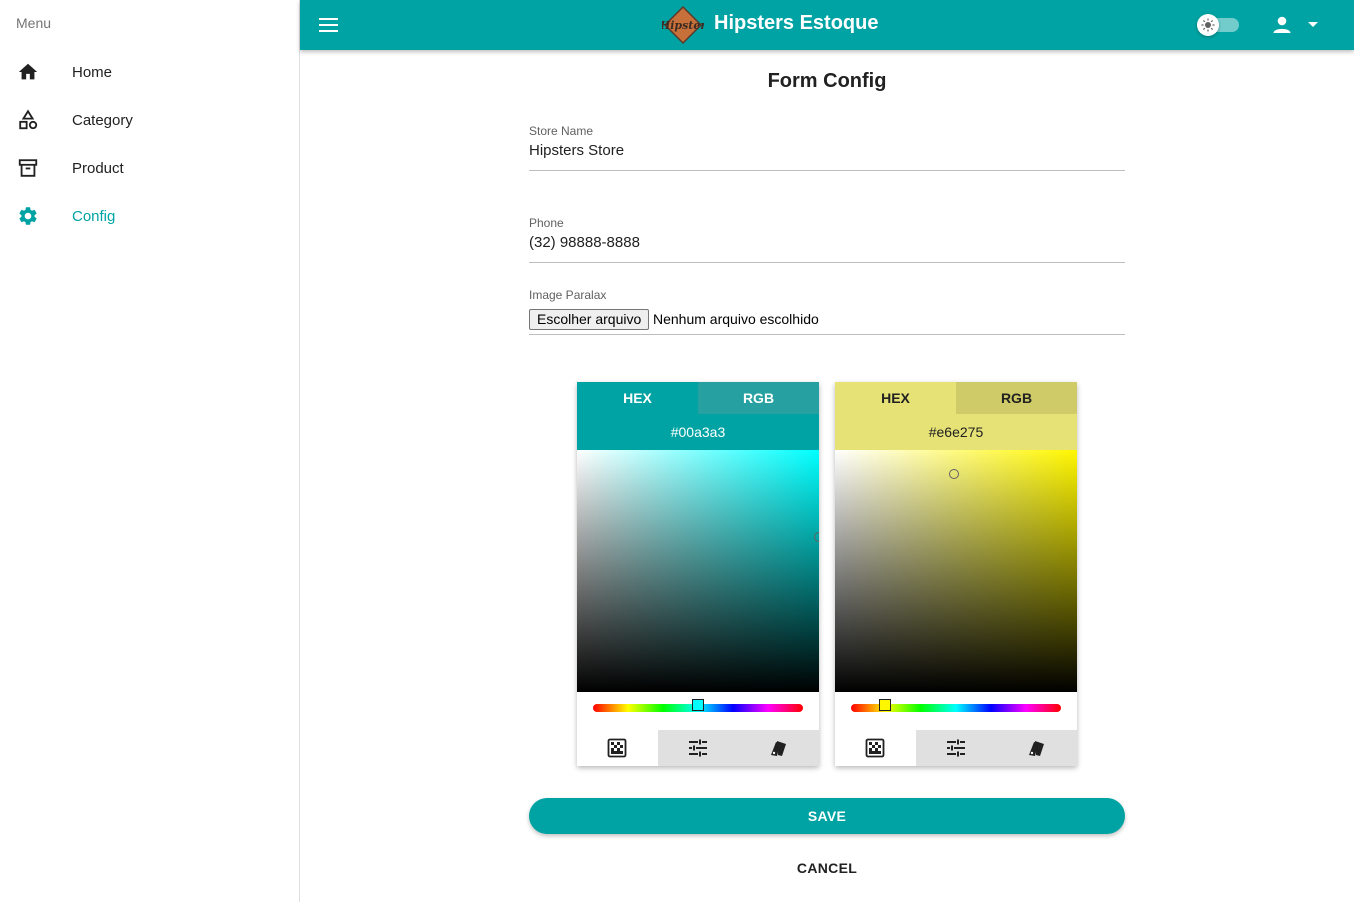  Describe the element at coordinates (98, 168) in the screenshot. I see `sidebar-item-label: Product` at that location.